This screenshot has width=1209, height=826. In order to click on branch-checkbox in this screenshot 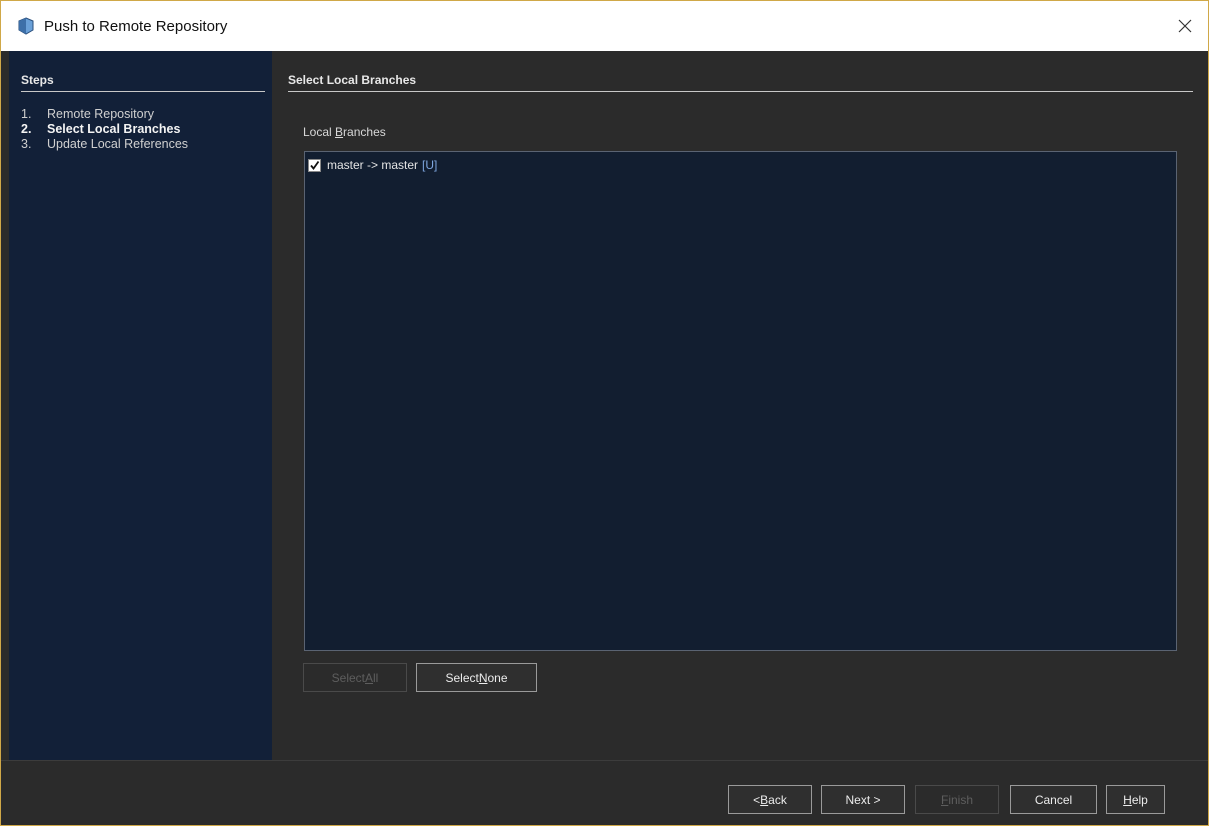, I will do `click(314, 165)`.